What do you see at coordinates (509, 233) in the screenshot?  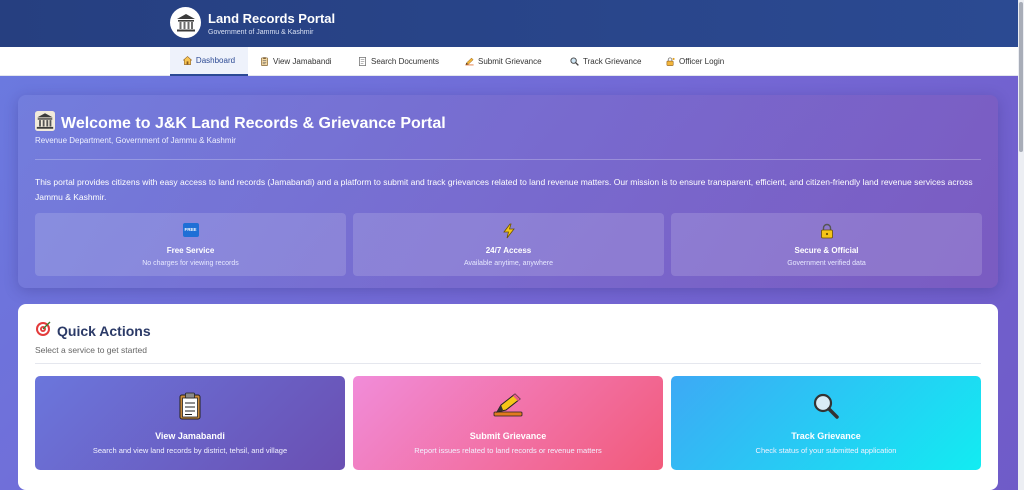 I see `lightning-icon` at bounding box center [509, 233].